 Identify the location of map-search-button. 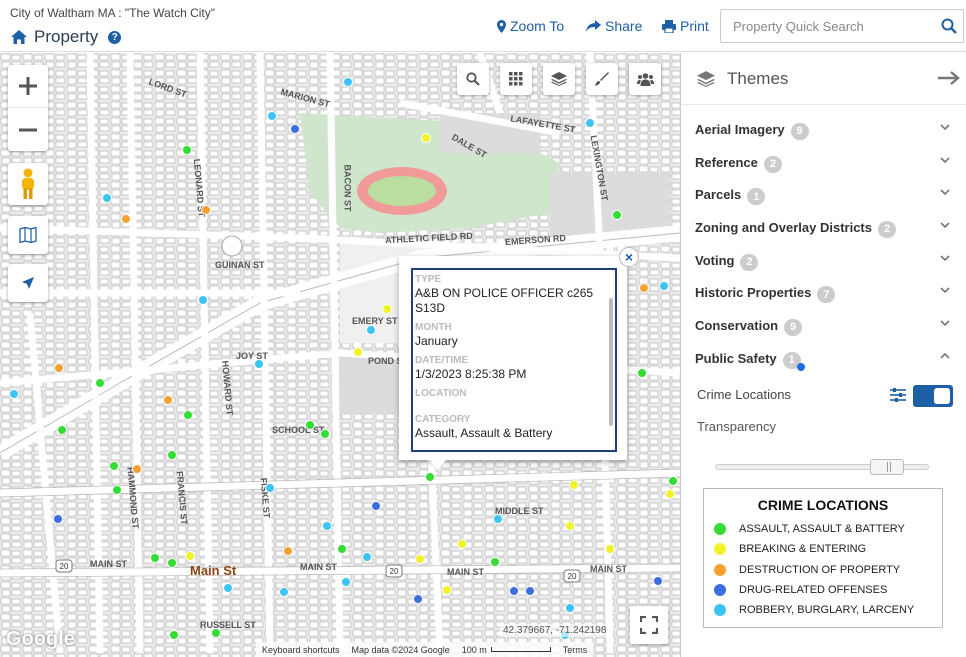
(473, 79).